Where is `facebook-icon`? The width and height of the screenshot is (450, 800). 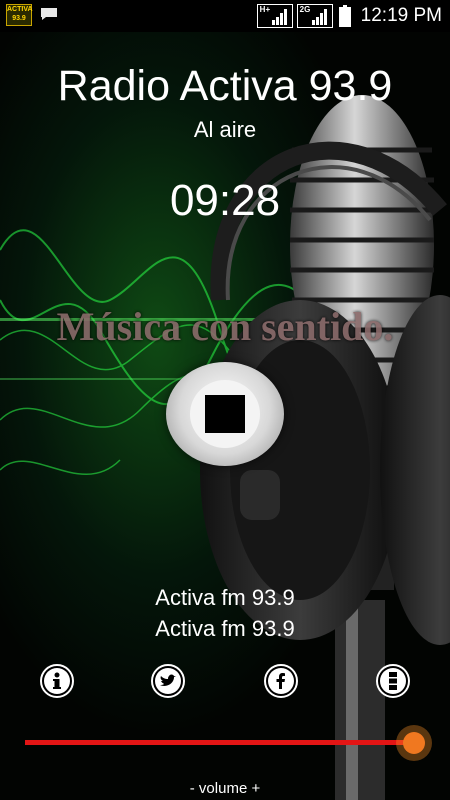 facebook-icon is located at coordinates (280, 681).